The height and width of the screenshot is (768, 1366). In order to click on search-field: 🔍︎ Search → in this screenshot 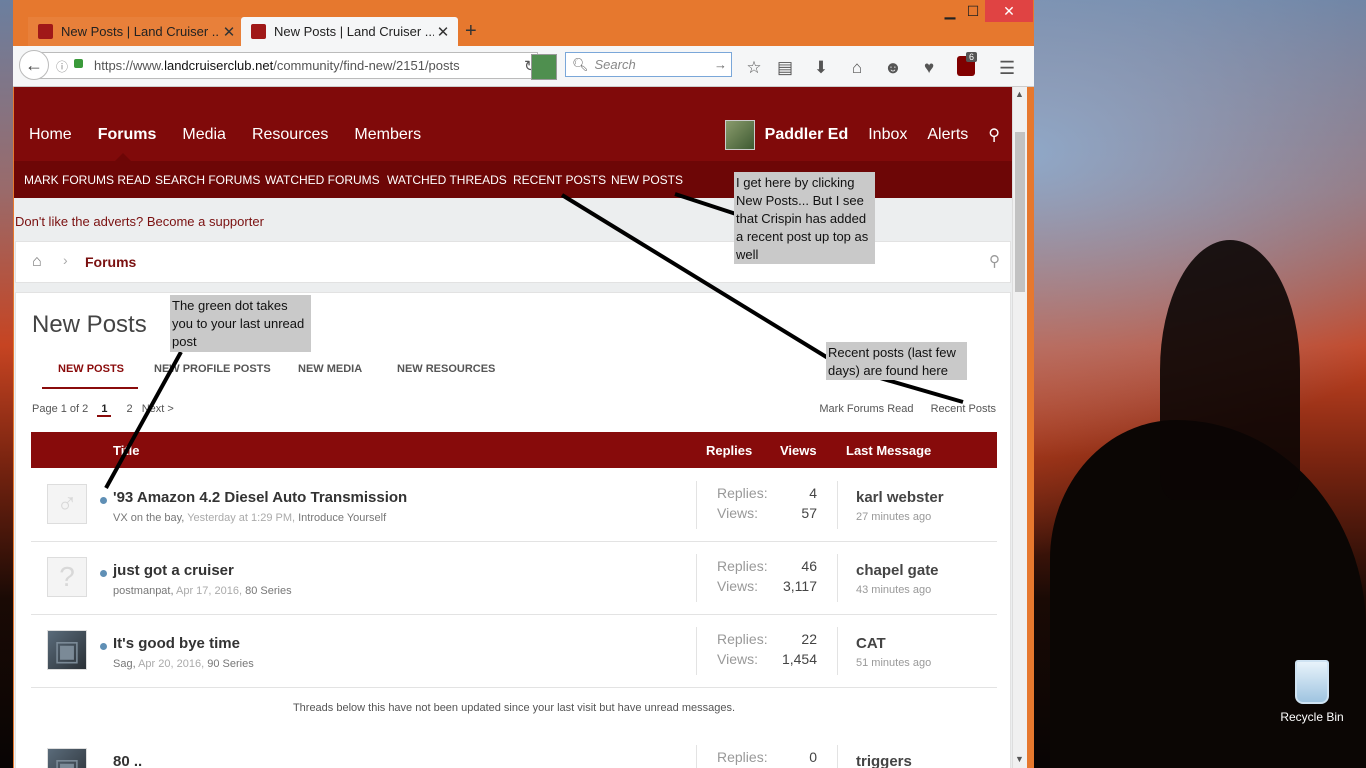, I will do `click(648, 64)`.